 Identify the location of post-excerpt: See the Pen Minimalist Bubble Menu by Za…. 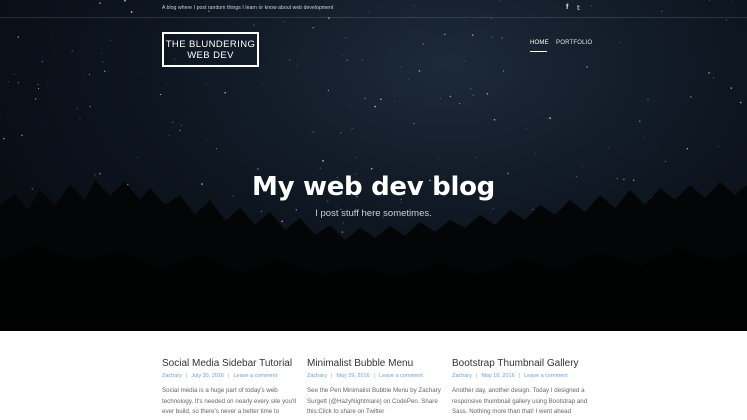
(374, 401).